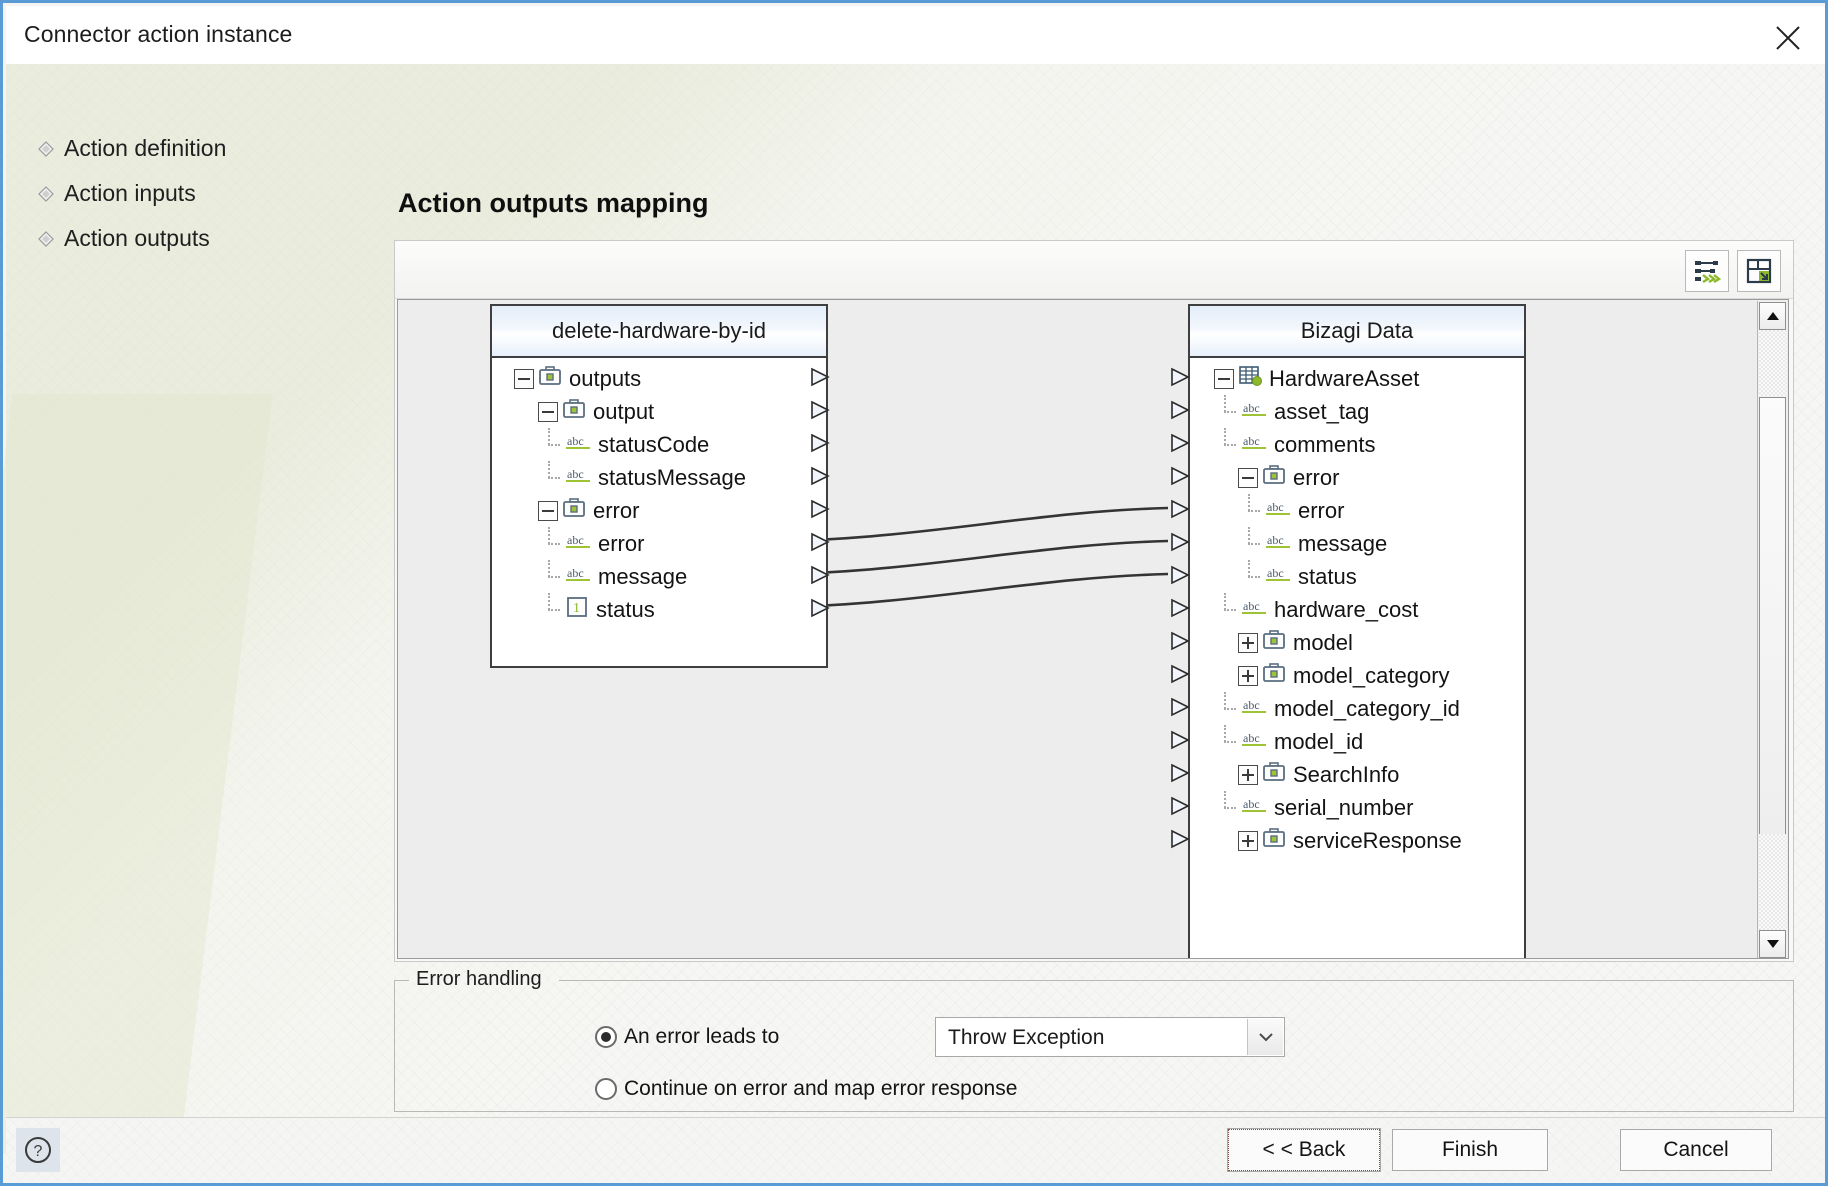  What do you see at coordinates (1304, 1150) in the screenshot?
I see `back-button: < < Back` at bounding box center [1304, 1150].